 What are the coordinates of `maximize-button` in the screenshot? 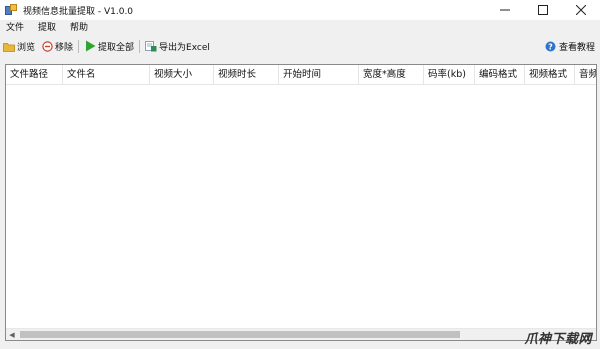 It's located at (543, 10).